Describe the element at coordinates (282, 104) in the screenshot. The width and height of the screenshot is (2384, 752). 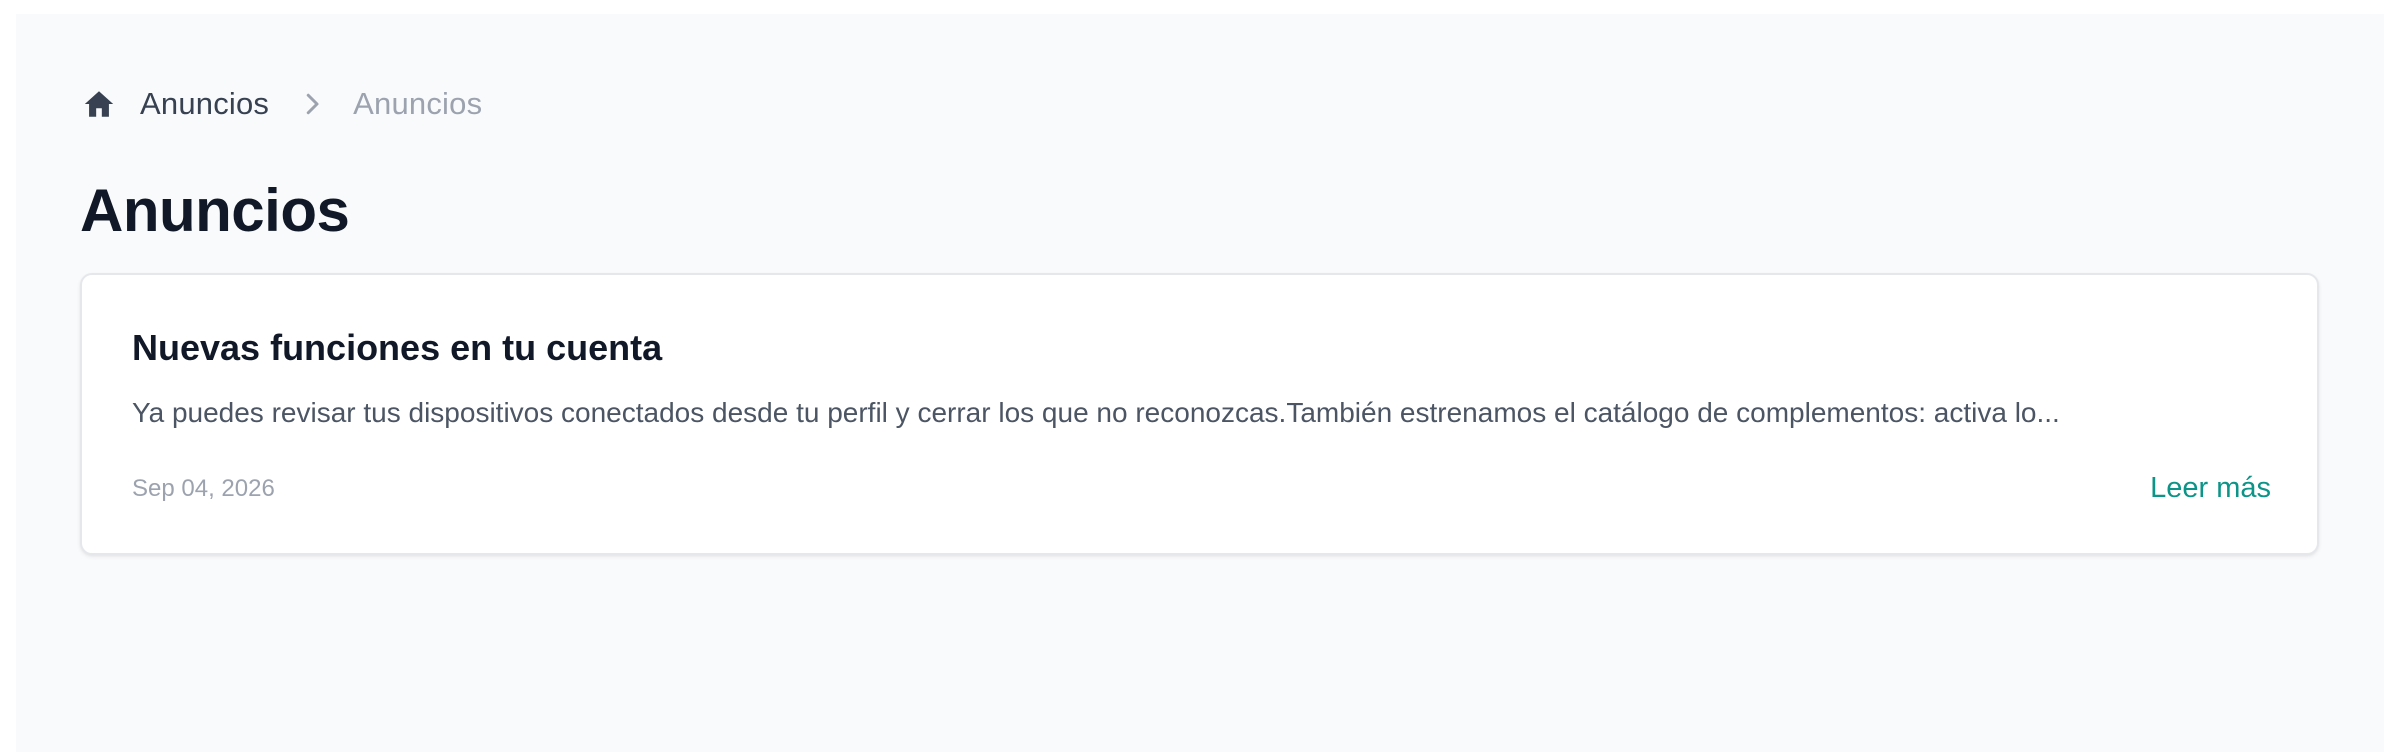
I see `breadcrumb: Anuncios Anuncios` at that location.